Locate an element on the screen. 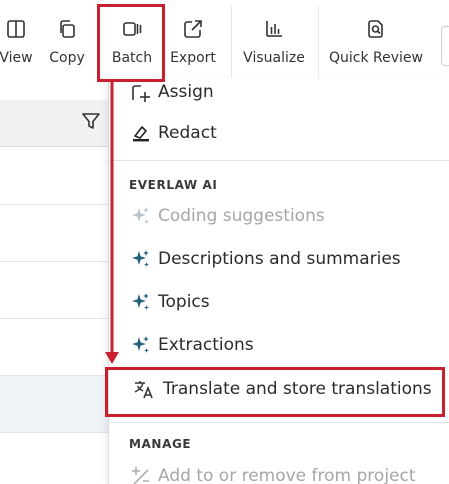  redact-icon is located at coordinates (141, 134).